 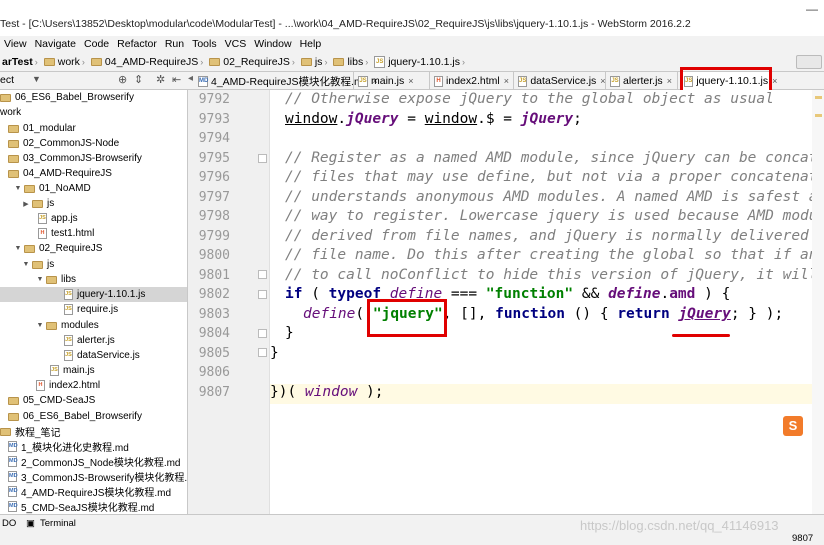 What do you see at coordinates (93, 203) in the screenshot?
I see `tree-item: ▶ js` at bounding box center [93, 203].